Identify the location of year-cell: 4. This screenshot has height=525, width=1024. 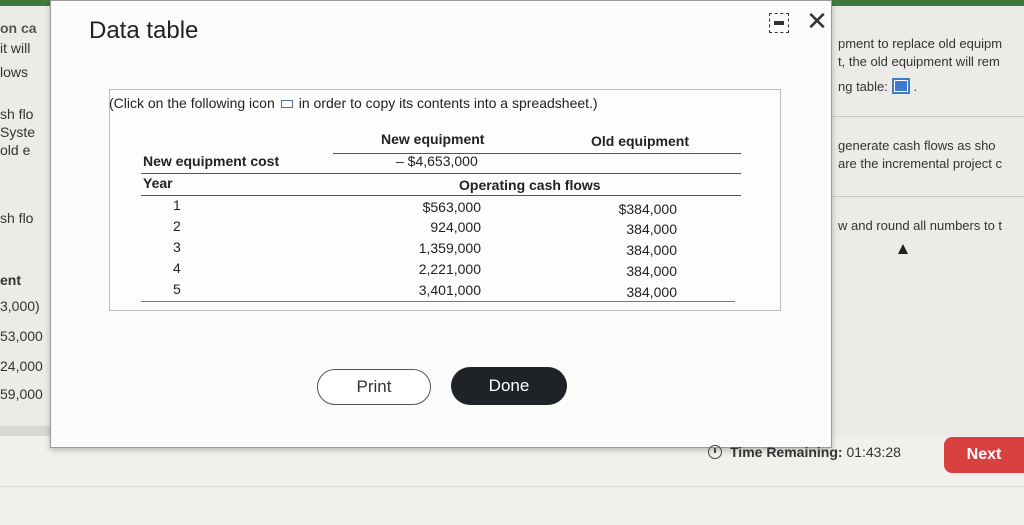
(177, 268).